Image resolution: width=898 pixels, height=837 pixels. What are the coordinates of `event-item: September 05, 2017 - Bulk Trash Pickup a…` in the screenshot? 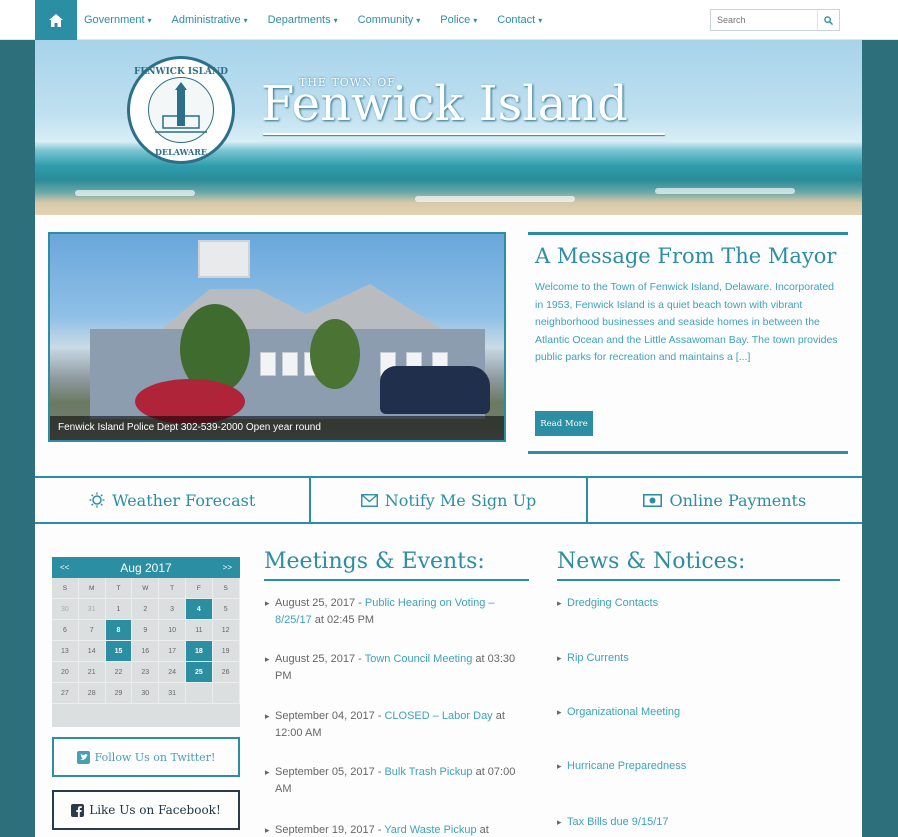 It's located at (398, 781).